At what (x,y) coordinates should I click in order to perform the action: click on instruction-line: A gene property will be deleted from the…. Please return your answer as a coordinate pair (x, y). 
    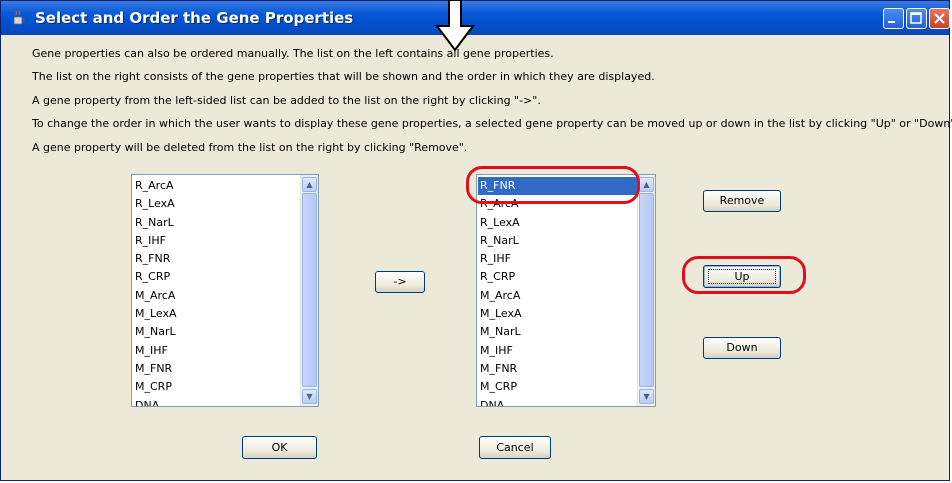
    Looking at the image, I should click on (250, 147).